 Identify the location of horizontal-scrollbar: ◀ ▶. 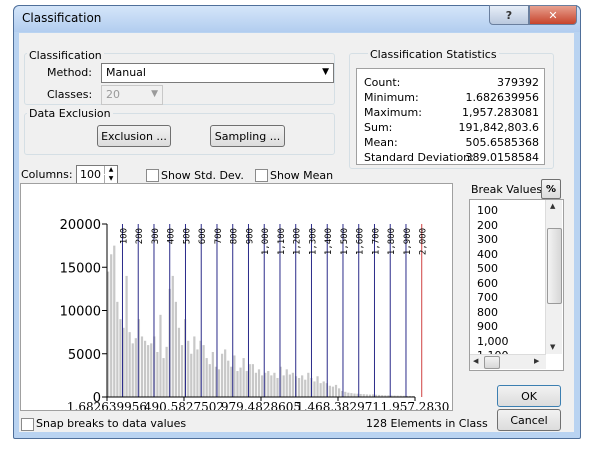
(508, 361).